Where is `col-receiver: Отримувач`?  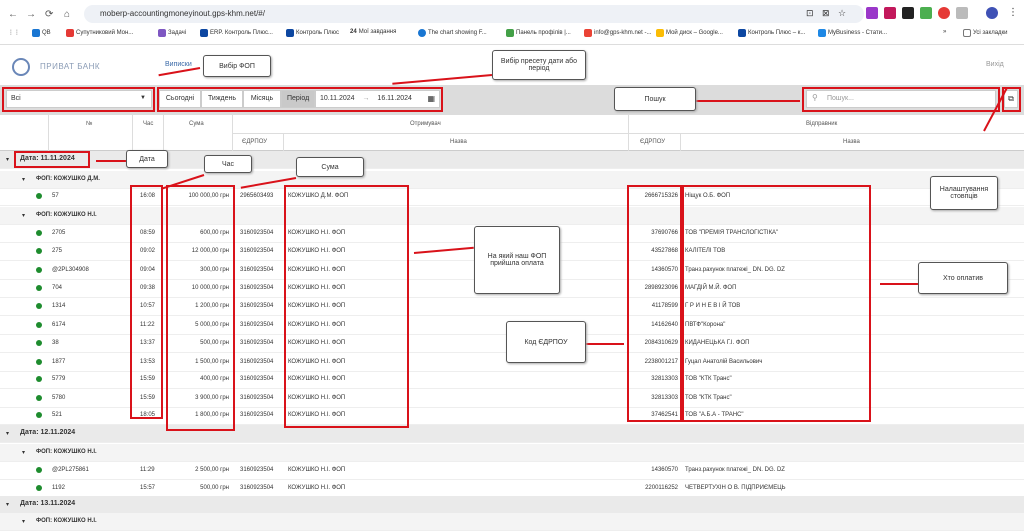
col-receiver: Отримувач is located at coordinates (425, 124).